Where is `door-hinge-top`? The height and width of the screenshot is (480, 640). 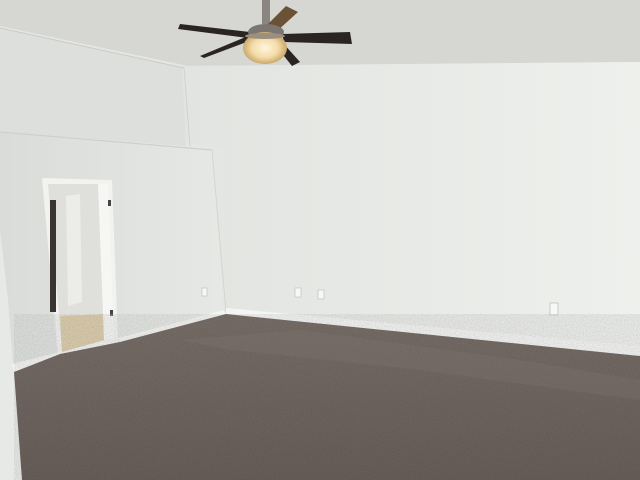
door-hinge-top is located at coordinates (109, 203).